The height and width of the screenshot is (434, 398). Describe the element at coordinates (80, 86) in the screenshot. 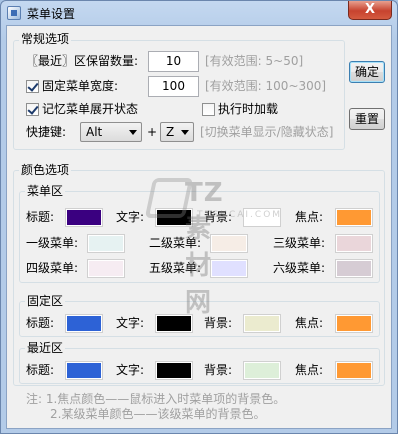

I see `fixed-width-label: 固定菜单宽度:` at that location.